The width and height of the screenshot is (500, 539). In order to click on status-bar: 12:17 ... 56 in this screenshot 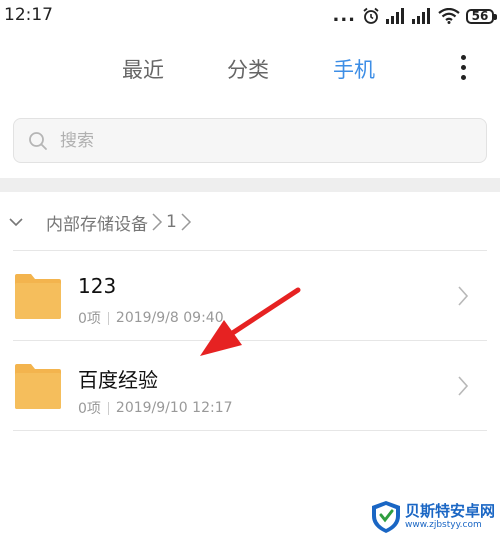, I will do `click(250, 17)`.